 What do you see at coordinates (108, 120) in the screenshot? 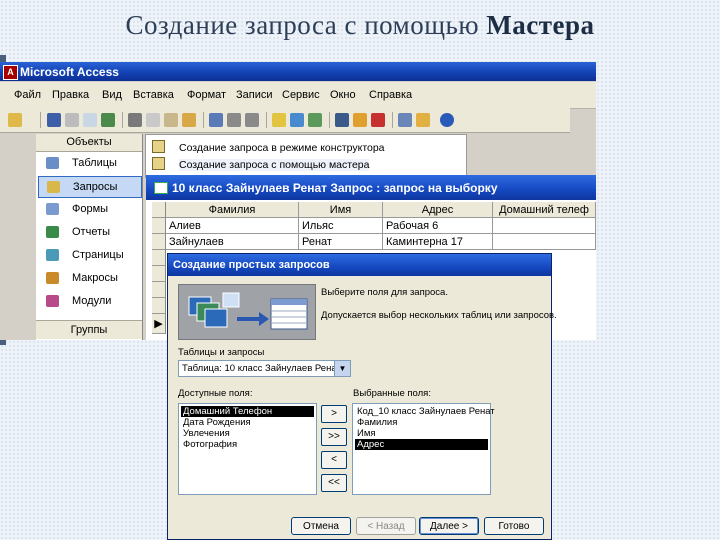
I see `spelling-icon` at bounding box center [108, 120].